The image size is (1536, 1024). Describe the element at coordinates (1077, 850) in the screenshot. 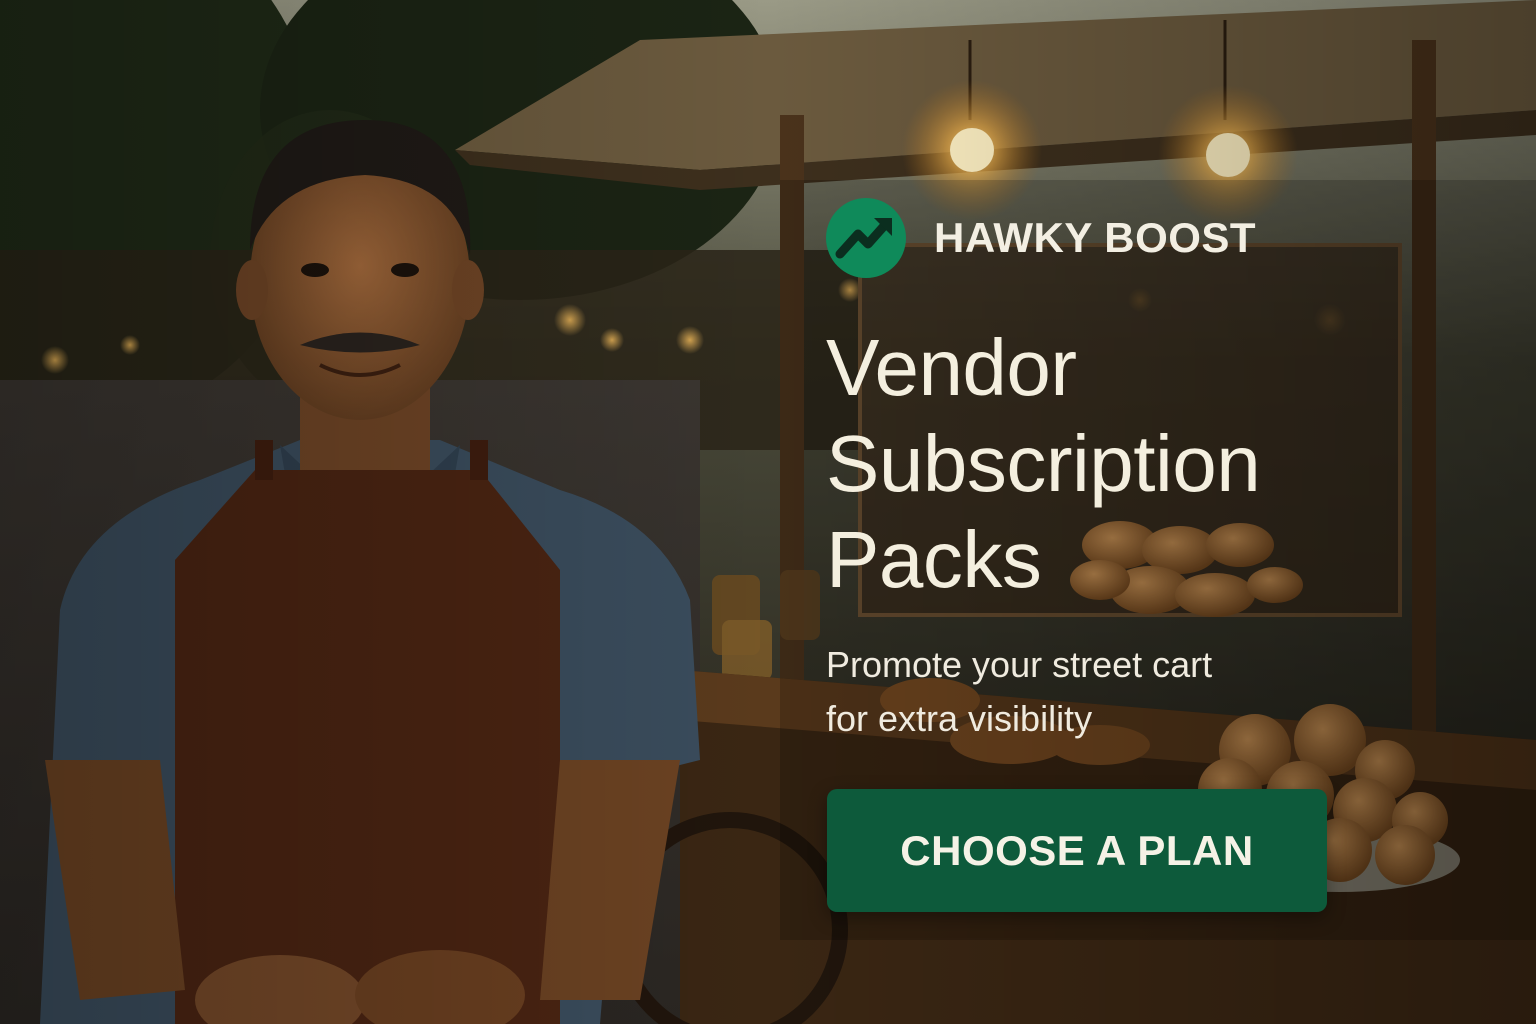

I see `choose-plan-button: CHOOSE A PLAN` at that location.